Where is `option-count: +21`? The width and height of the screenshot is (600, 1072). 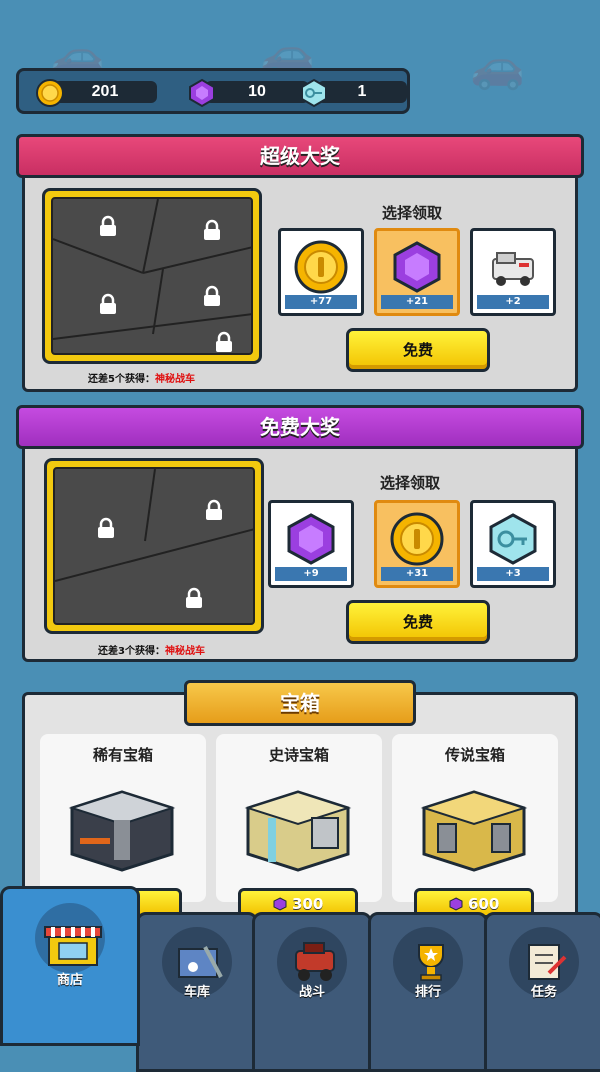
option-count: +21 is located at coordinates (417, 302).